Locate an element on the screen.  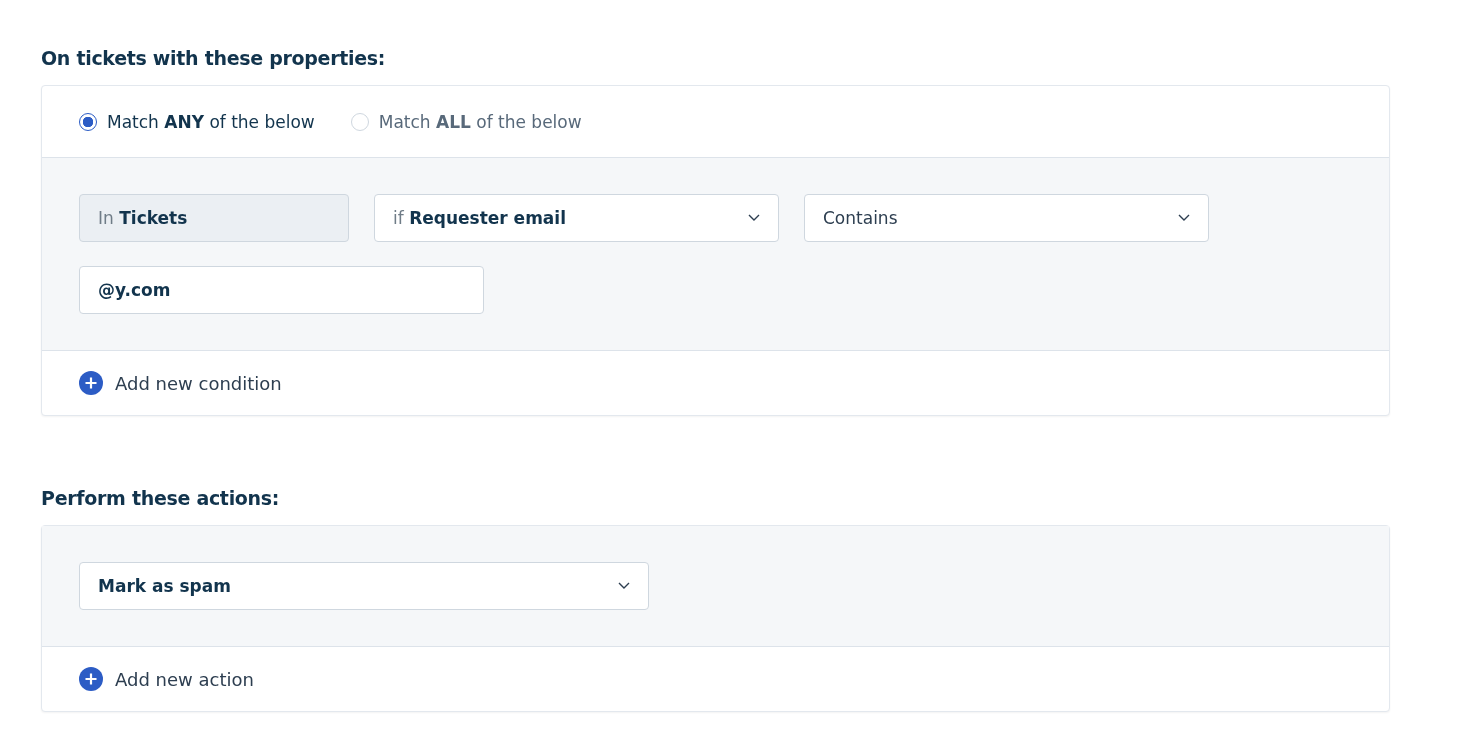
value-input: @y.com is located at coordinates (281, 290).